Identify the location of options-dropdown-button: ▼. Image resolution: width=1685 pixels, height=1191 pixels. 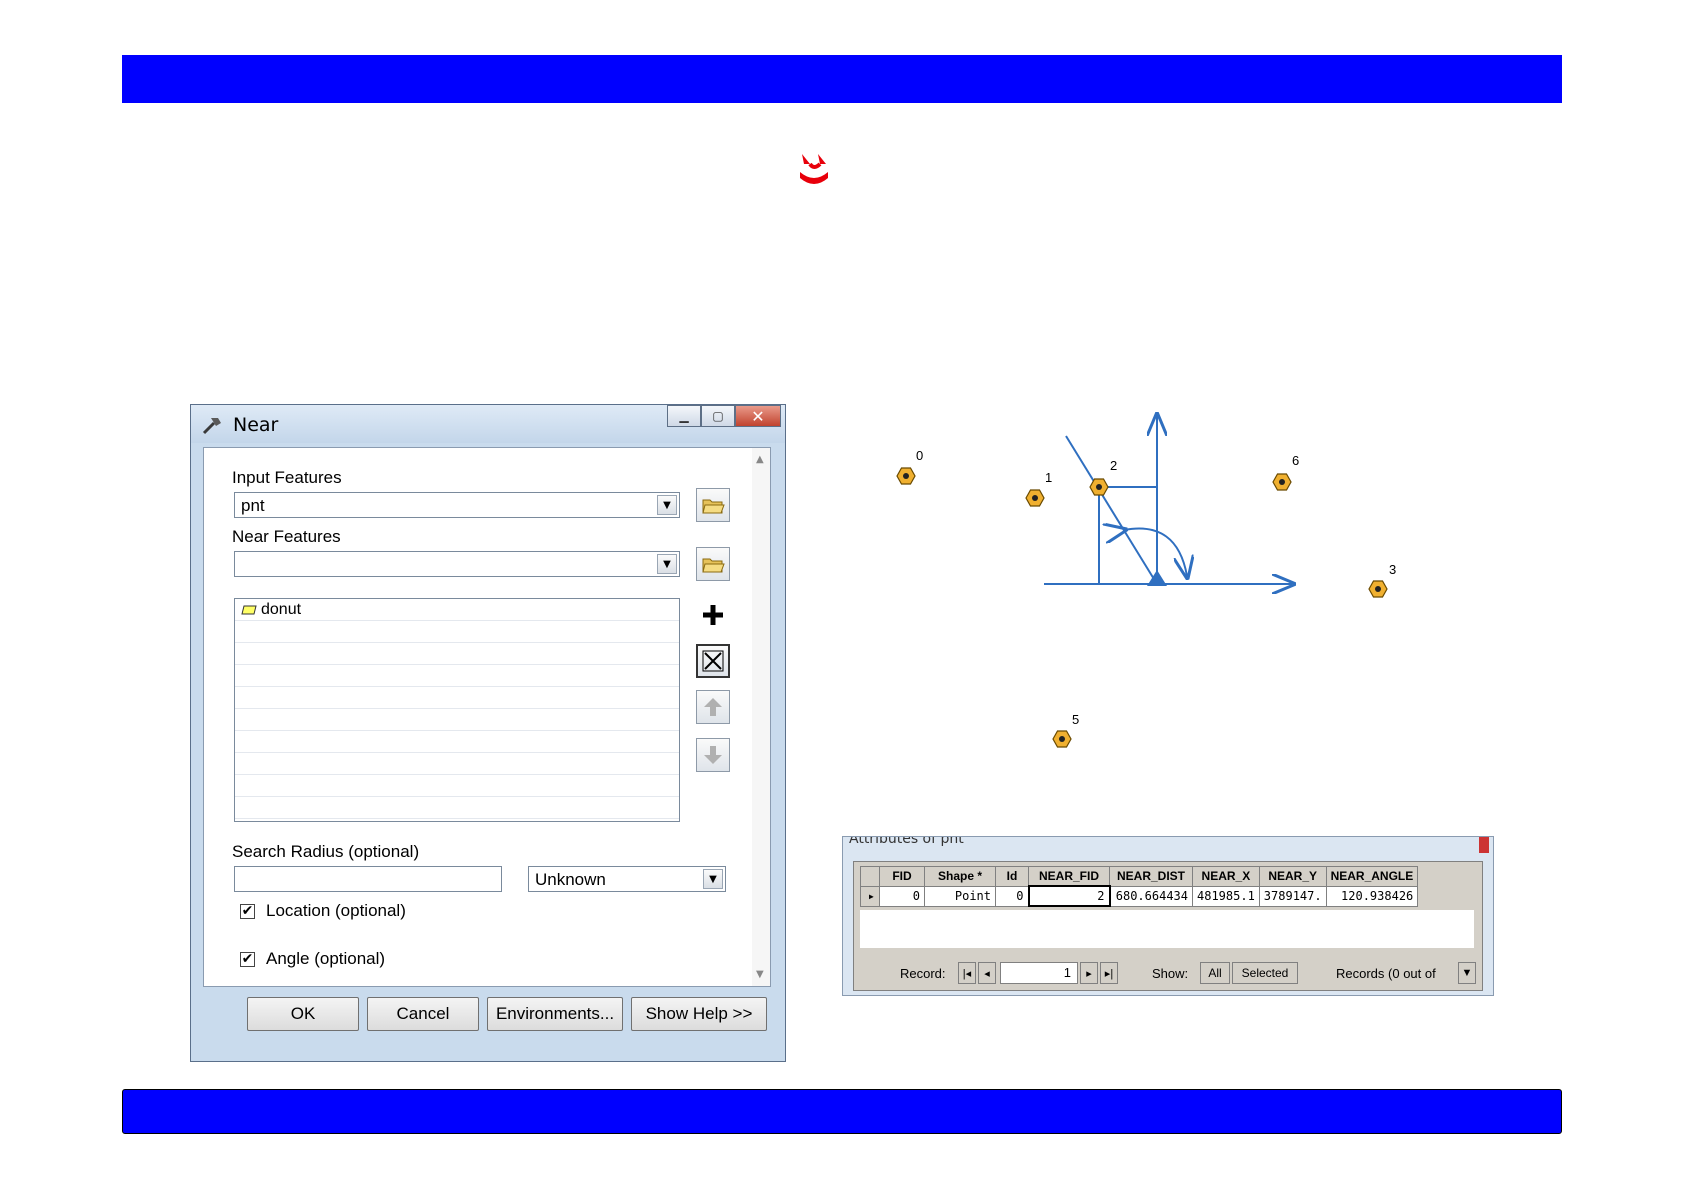
(1467, 973).